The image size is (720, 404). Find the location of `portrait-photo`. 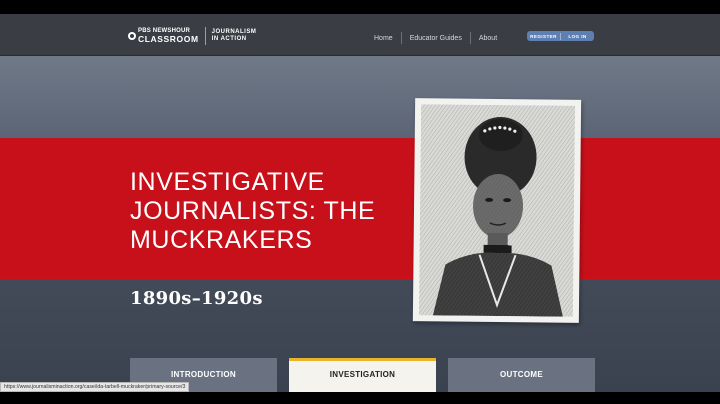

portrait-photo is located at coordinates (497, 210).